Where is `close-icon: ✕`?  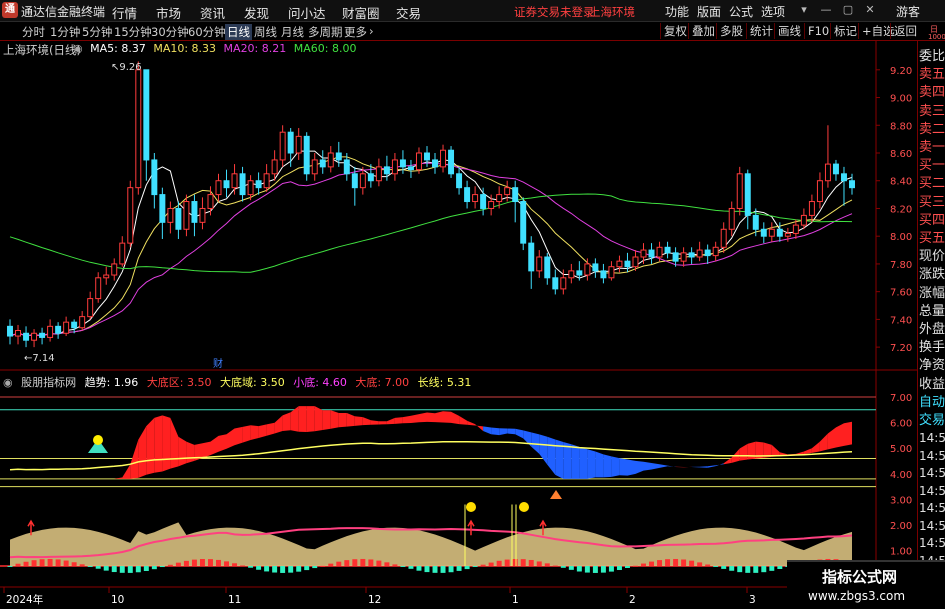 close-icon: ✕ is located at coordinates (870, 10).